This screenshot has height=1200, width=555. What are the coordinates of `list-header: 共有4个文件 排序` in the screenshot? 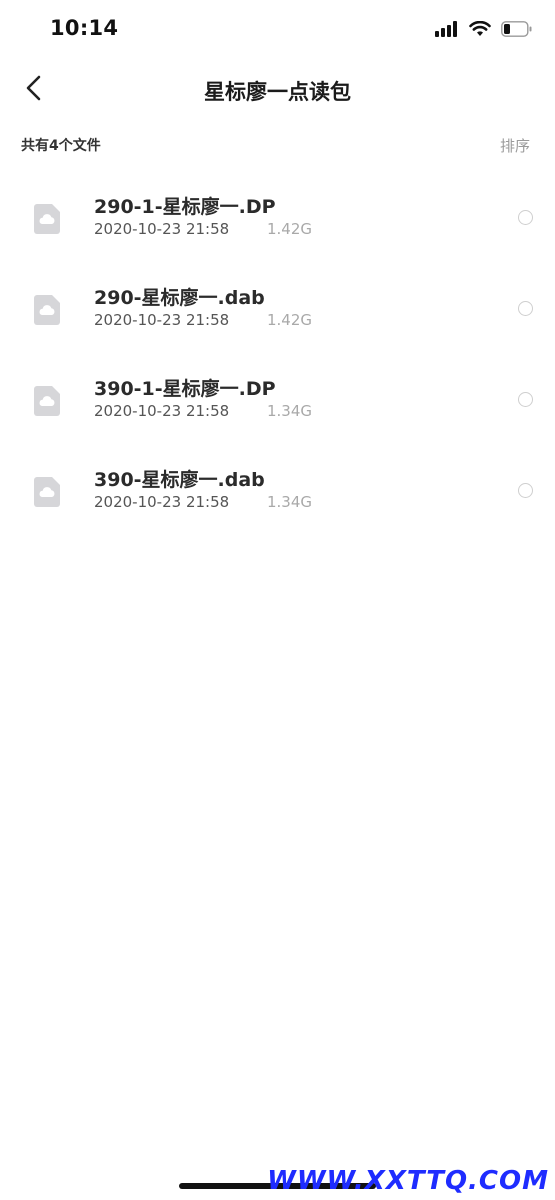 It's located at (277, 145).